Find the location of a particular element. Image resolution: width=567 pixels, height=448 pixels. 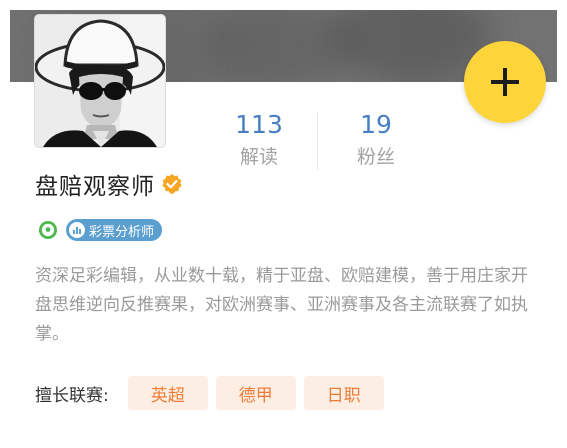

name-row: 盘赔观察师 is located at coordinates (109, 184).